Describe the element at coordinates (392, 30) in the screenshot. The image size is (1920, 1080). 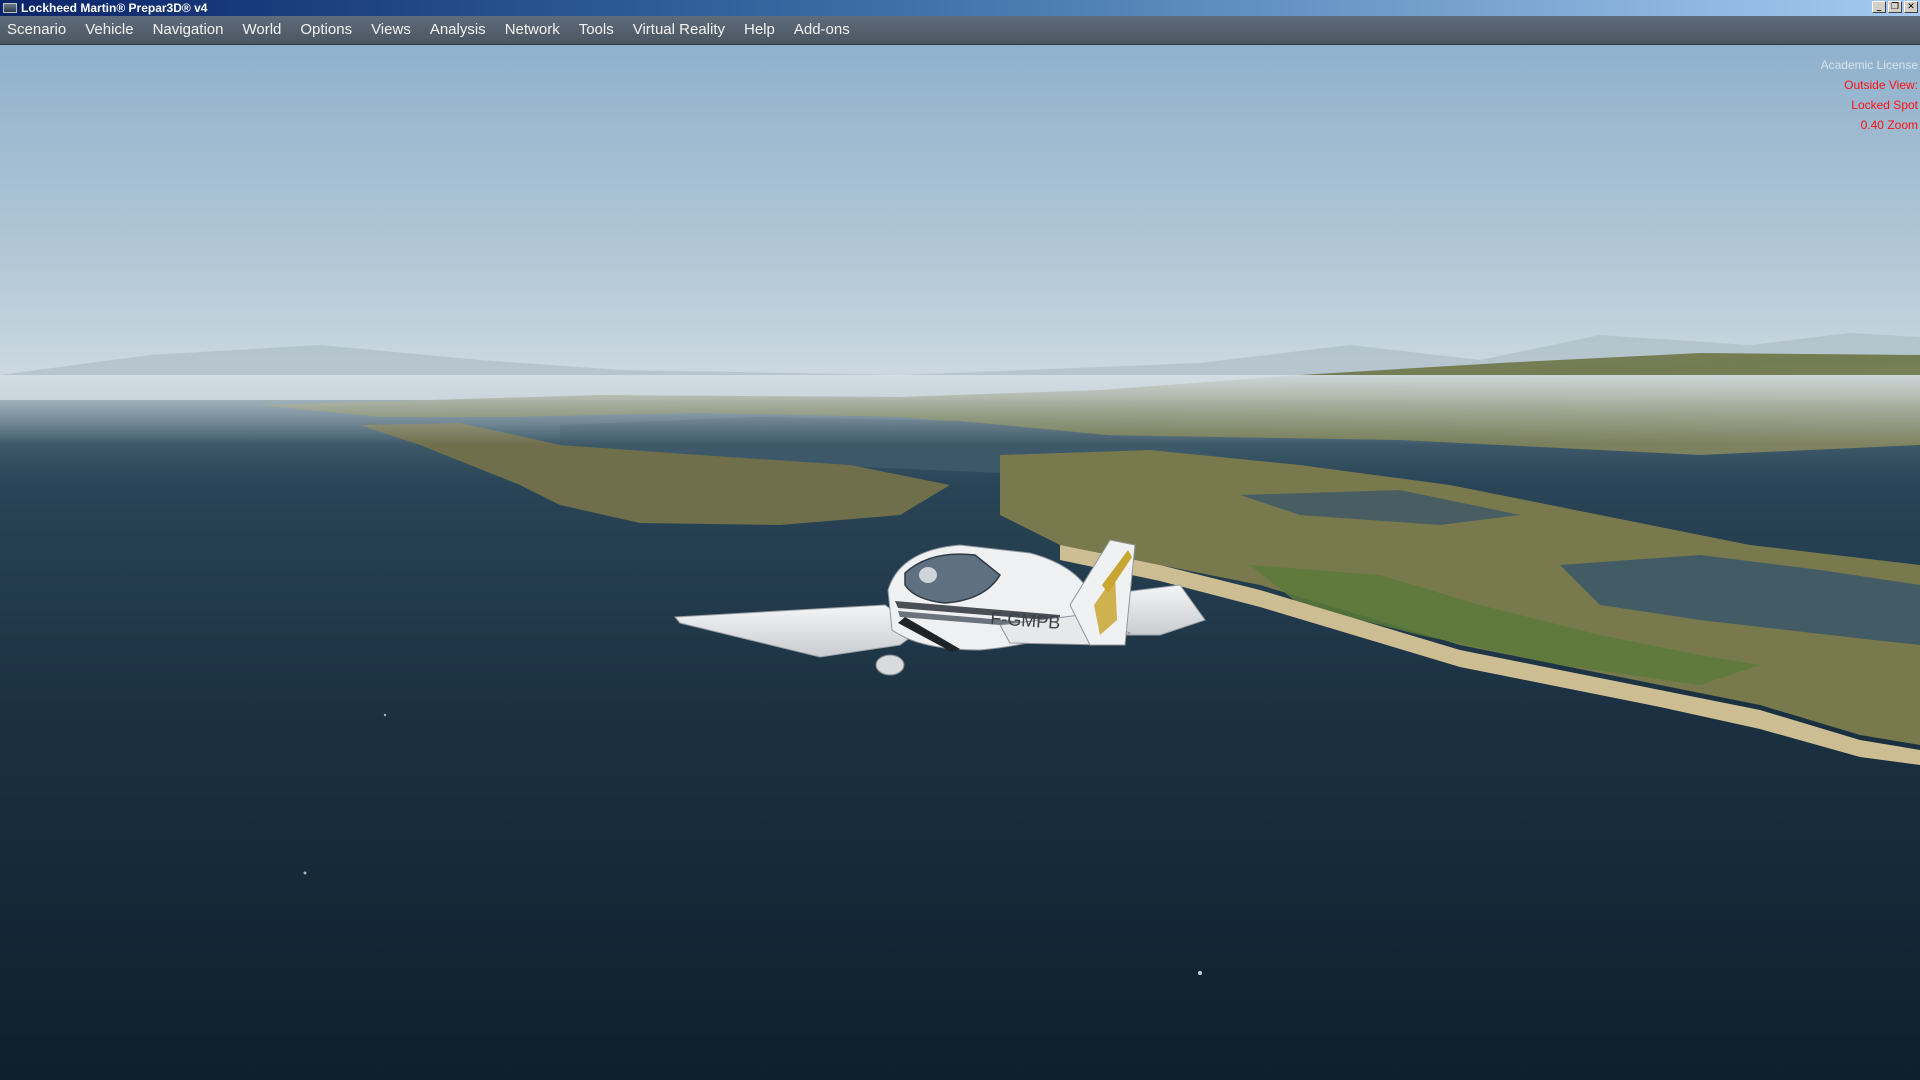
I see `menu-views: Views` at that location.